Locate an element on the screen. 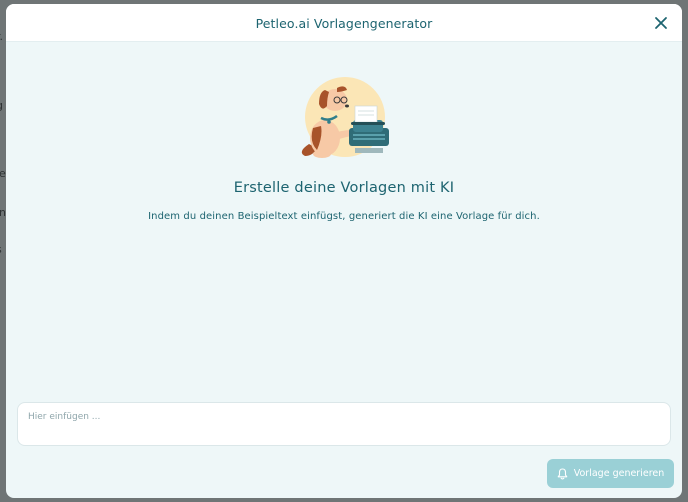 The image size is (688, 502). background-text: g is located at coordinates (1, 105).